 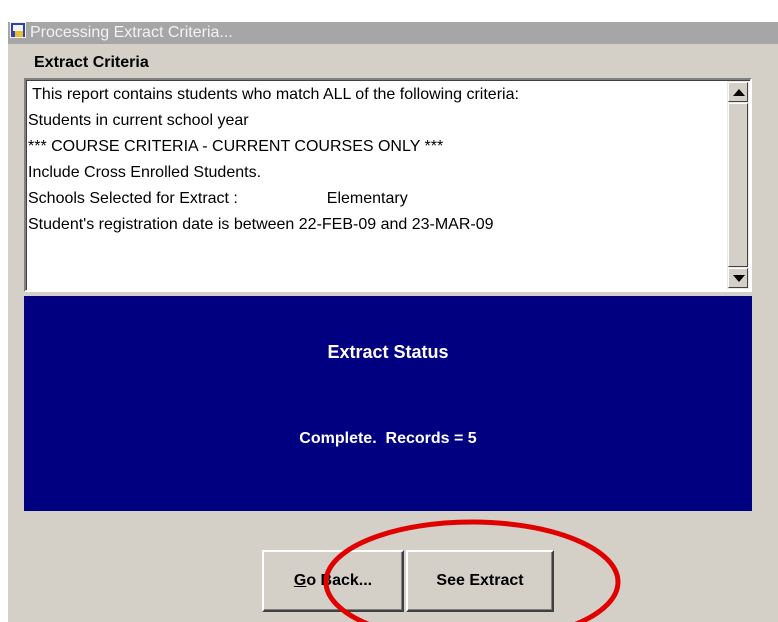 I want to click on see-extract-button: See Extract, so click(x=480, y=581).